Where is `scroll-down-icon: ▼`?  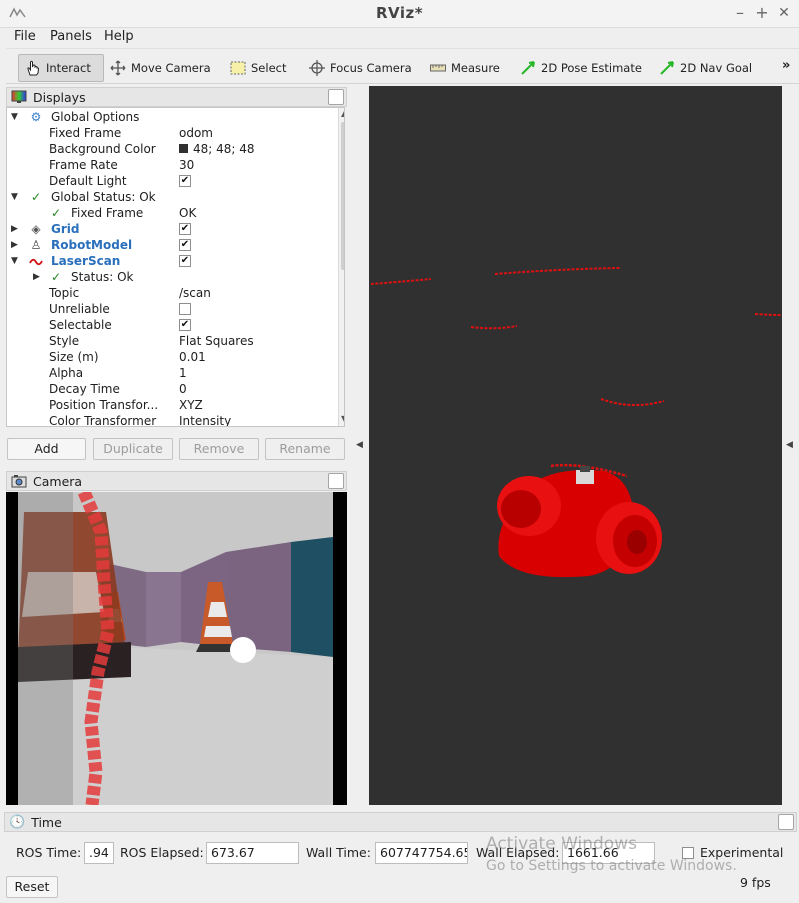 scroll-down-icon: ▼ is located at coordinates (342, 418).